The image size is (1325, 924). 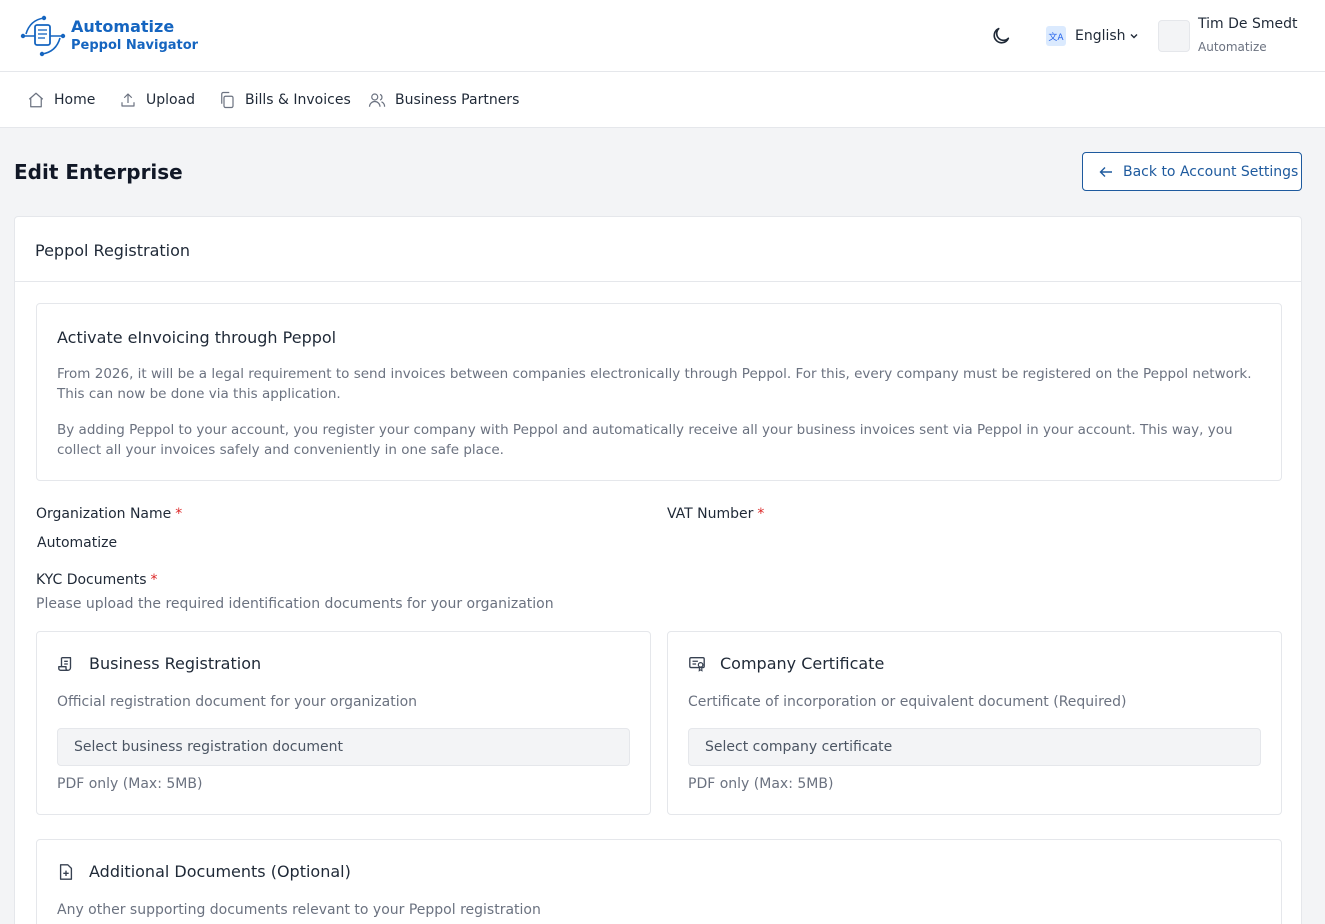 What do you see at coordinates (1100, 36) in the screenshot?
I see `language-label: English` at bounding box center [1100, 36].